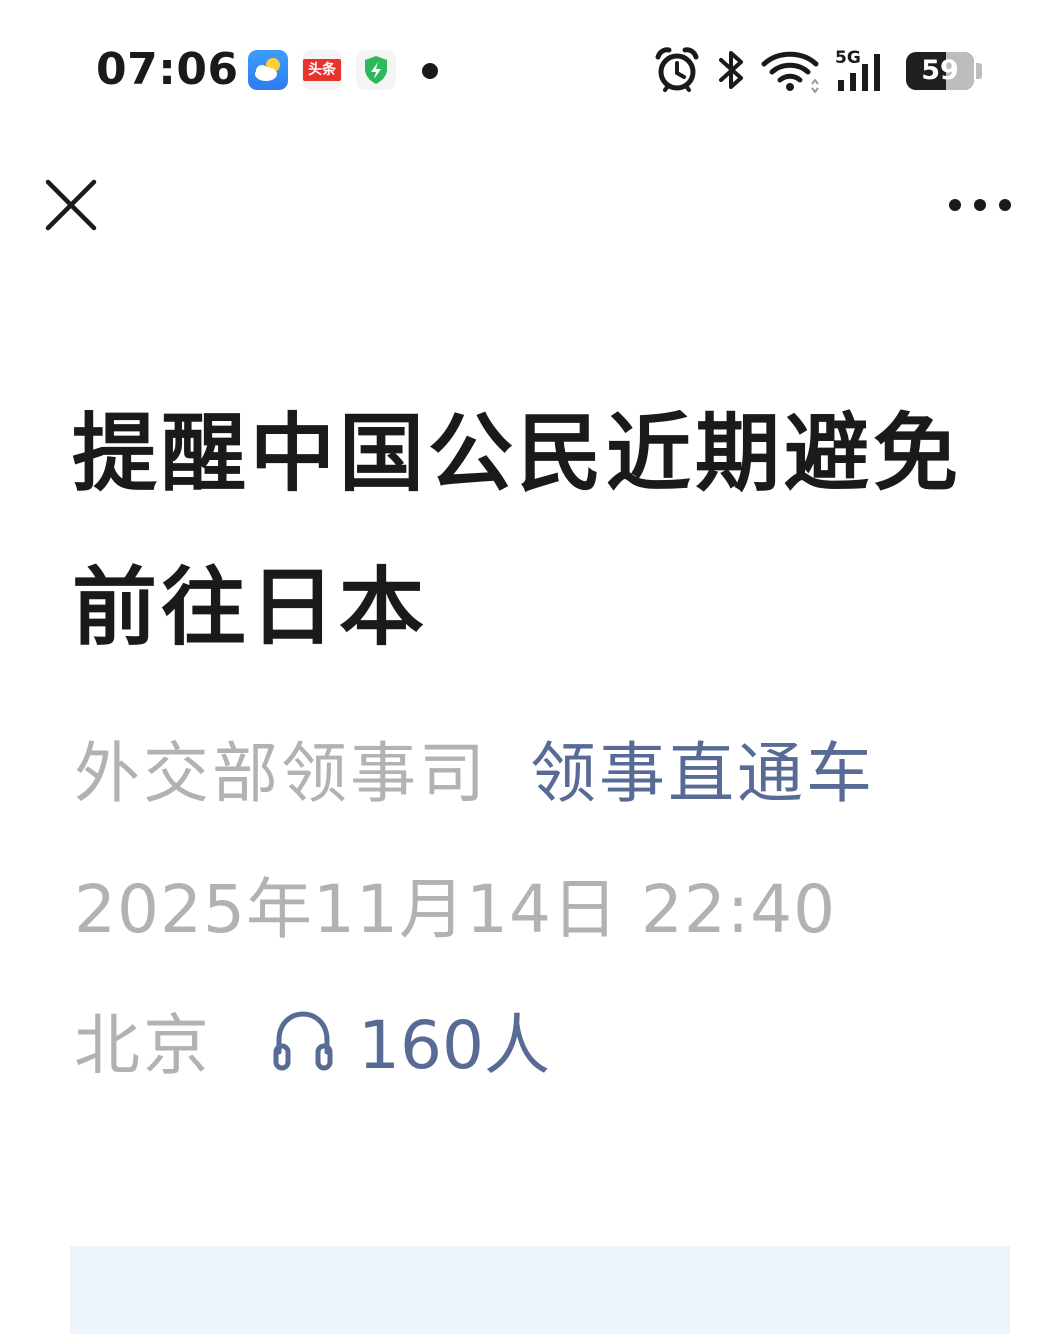 Image resolution: width=1050 pixels, height=1334 pixels. I want to click on bluetooth-icon, so click(732, 72).